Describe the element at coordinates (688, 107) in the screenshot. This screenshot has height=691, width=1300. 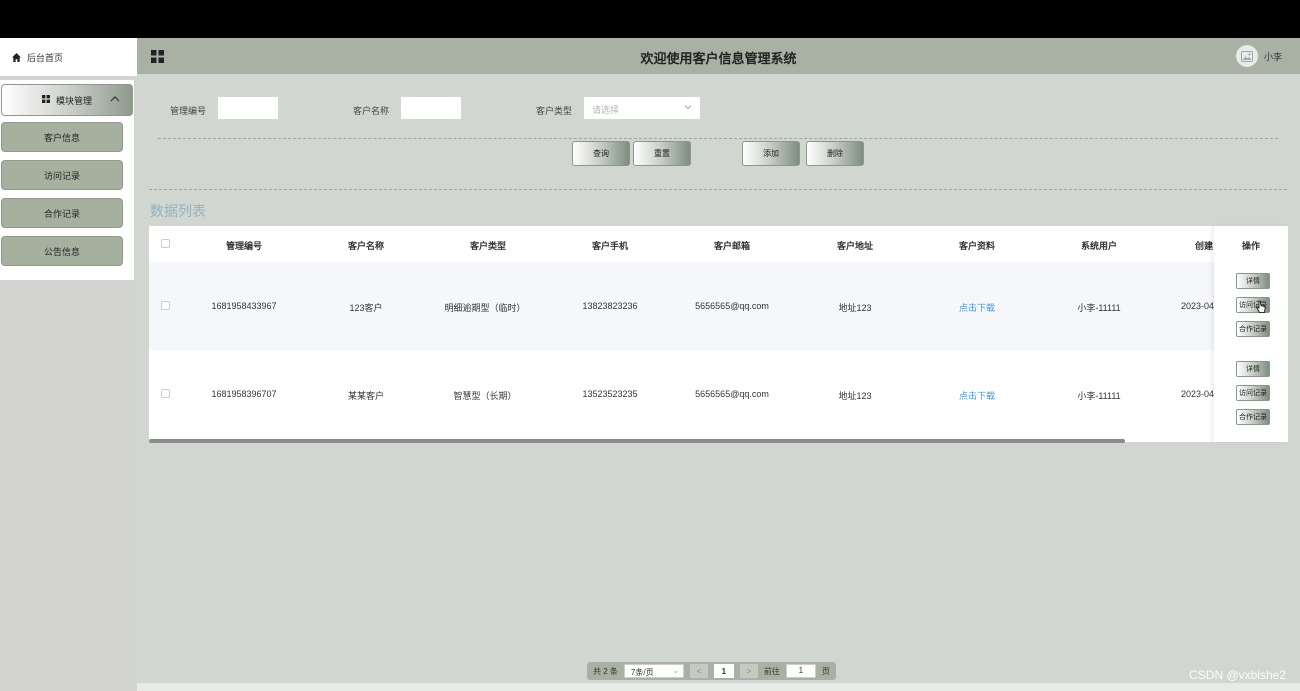
I see `chevron-down-icon` at that location.